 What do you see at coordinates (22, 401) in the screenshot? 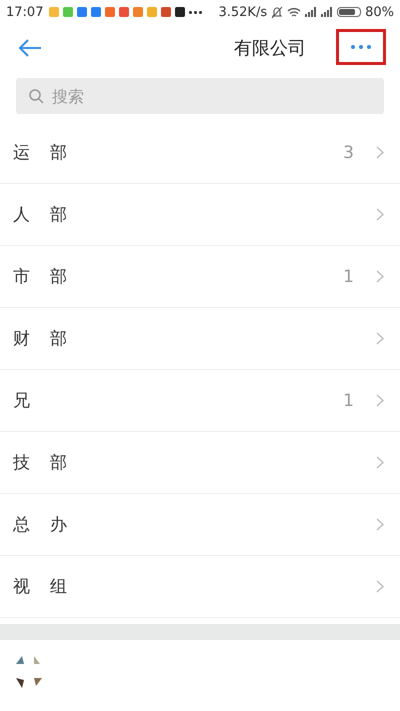
I see `department-name: 兄` at bounding box center [22, 401].